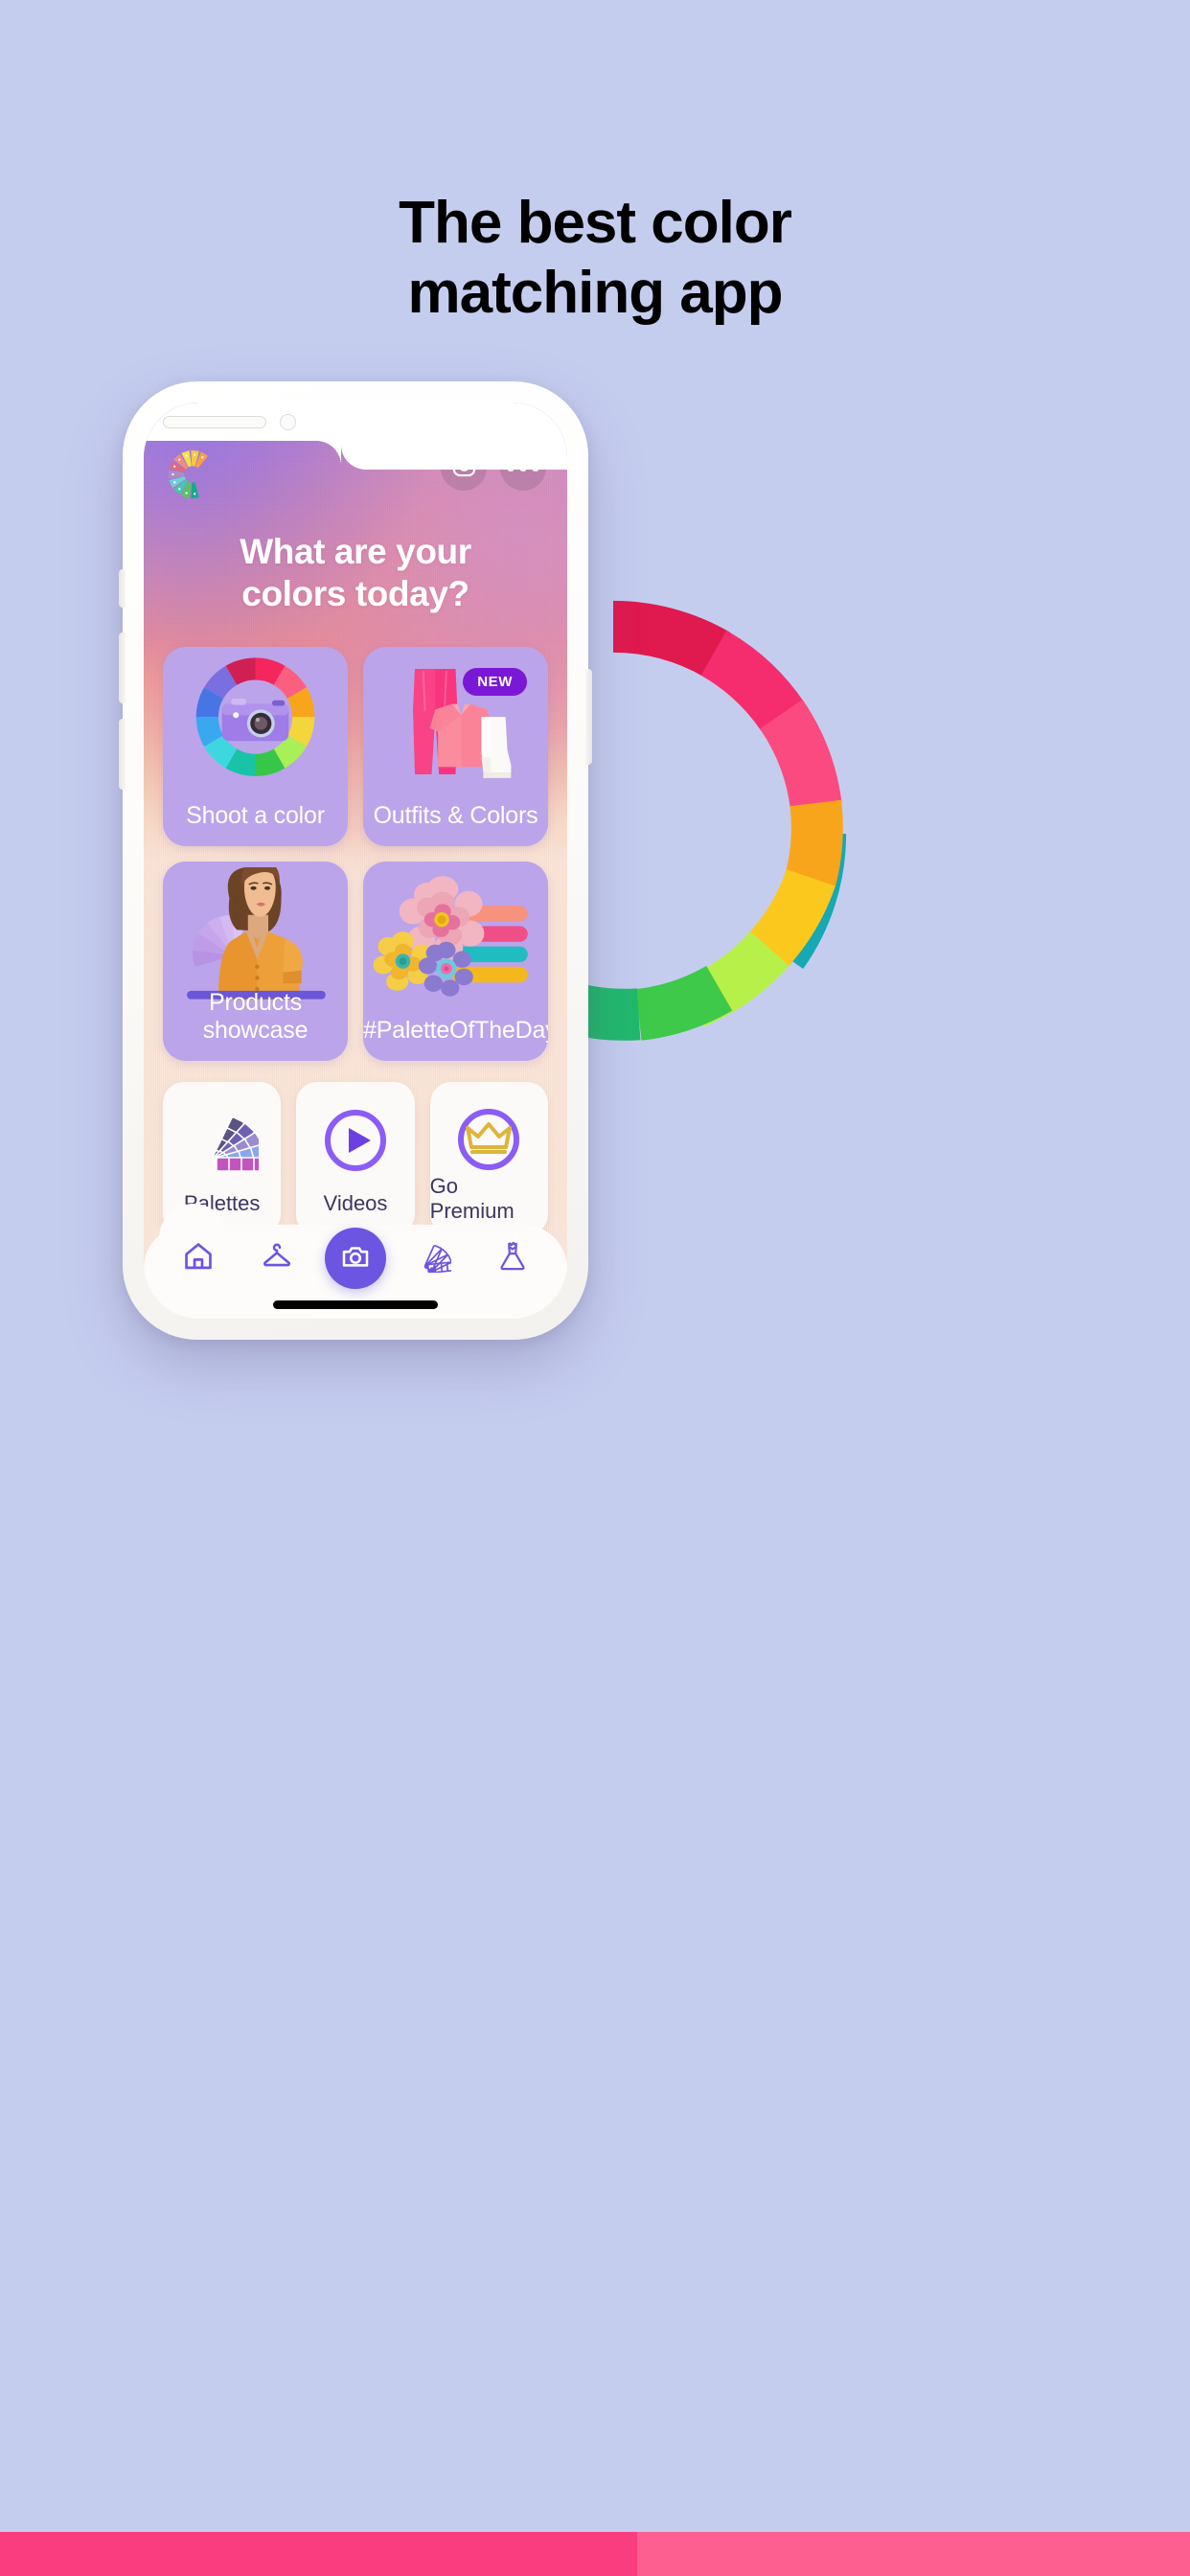 Image resolution: width=1190 pixels, height=2576 pixels. Describe the element at coordinates (356, 572) in the screenshot. I see `app-hero-title: What are your colors today?` at that location.